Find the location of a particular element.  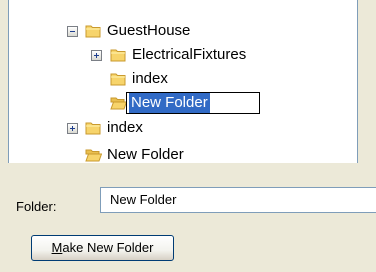

rename-input: New Folder is located at coordinates (193, 103).